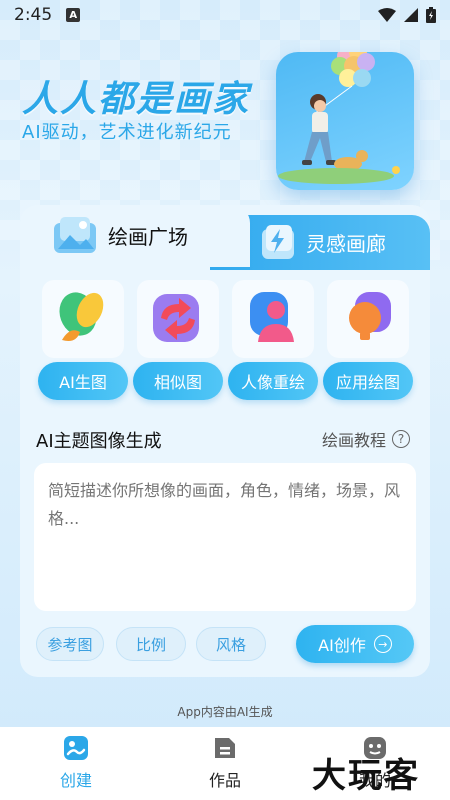 The image size is (450, 800). I want to click on nav-create-label: 创建, so click(75, 780).